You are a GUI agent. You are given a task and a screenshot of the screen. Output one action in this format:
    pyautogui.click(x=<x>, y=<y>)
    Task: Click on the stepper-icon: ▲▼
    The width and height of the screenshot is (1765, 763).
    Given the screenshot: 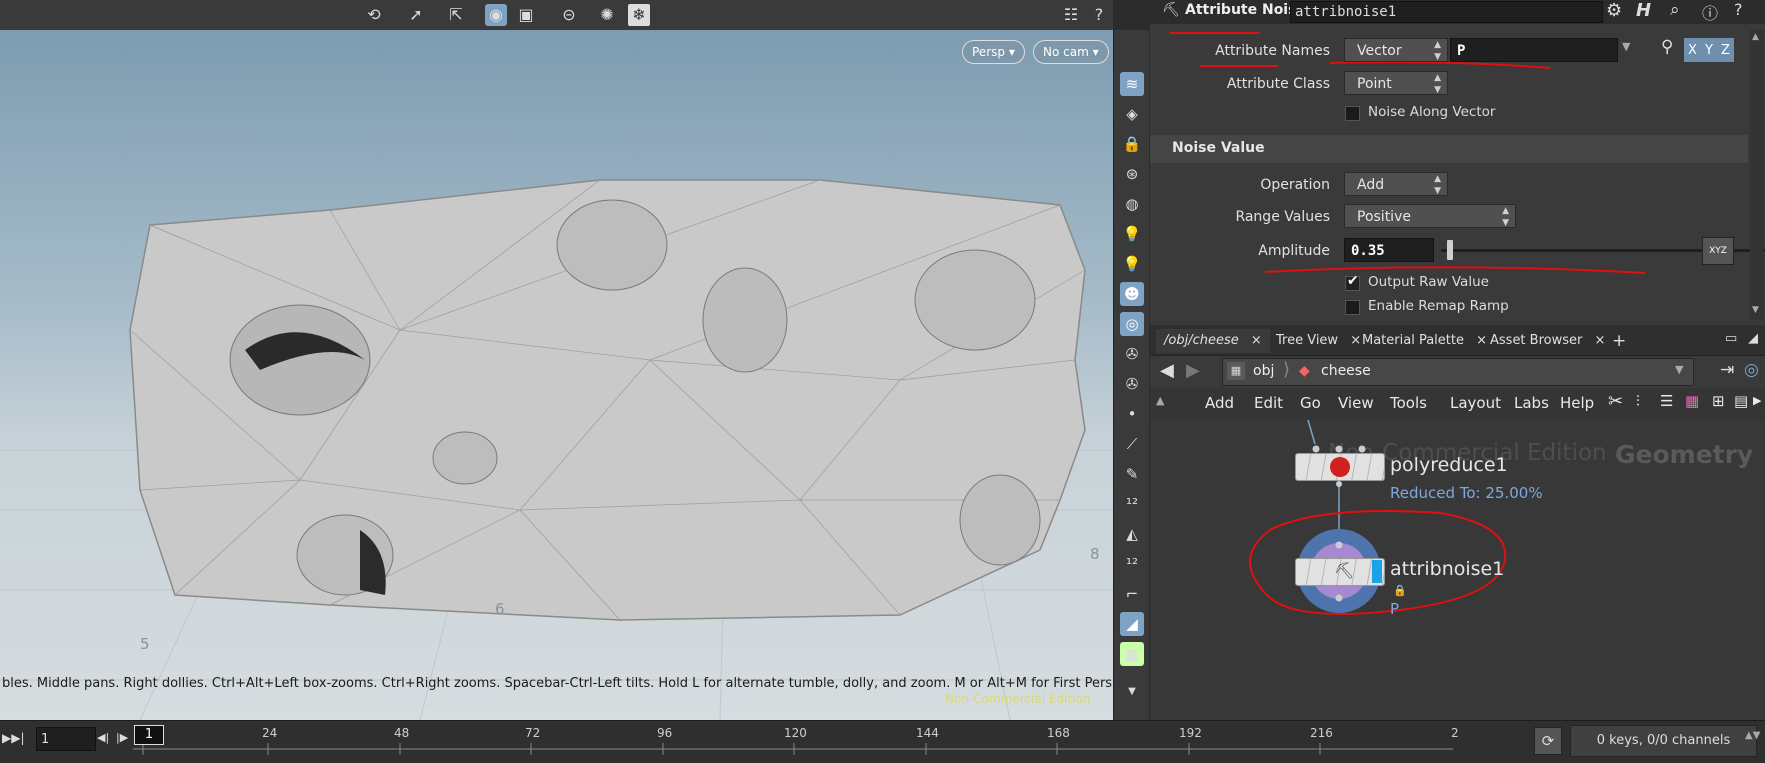 What is the action you would take?
    pyautogui.click(x=1752, y=735)
    